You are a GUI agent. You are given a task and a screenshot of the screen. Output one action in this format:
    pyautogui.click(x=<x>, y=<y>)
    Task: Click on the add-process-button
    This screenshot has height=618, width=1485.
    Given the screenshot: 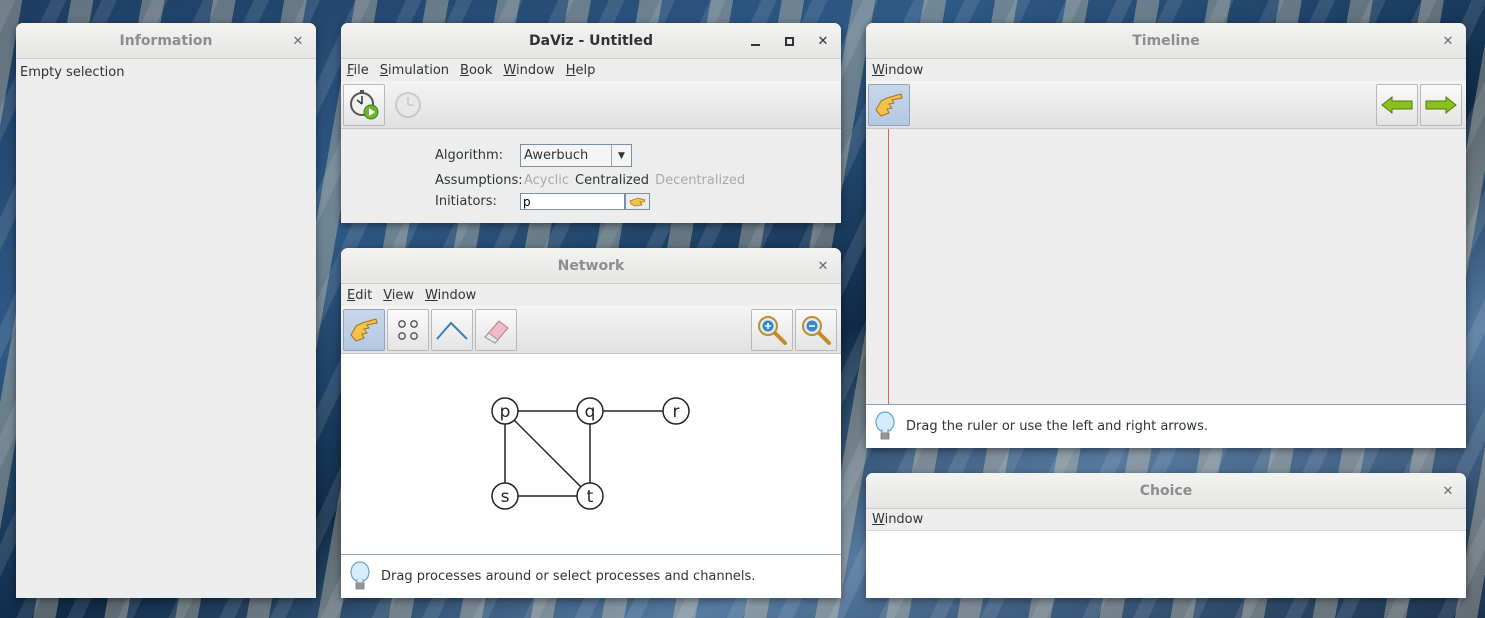 What is the action you would take?
    pyautogui.click(x=408, y=329)
    